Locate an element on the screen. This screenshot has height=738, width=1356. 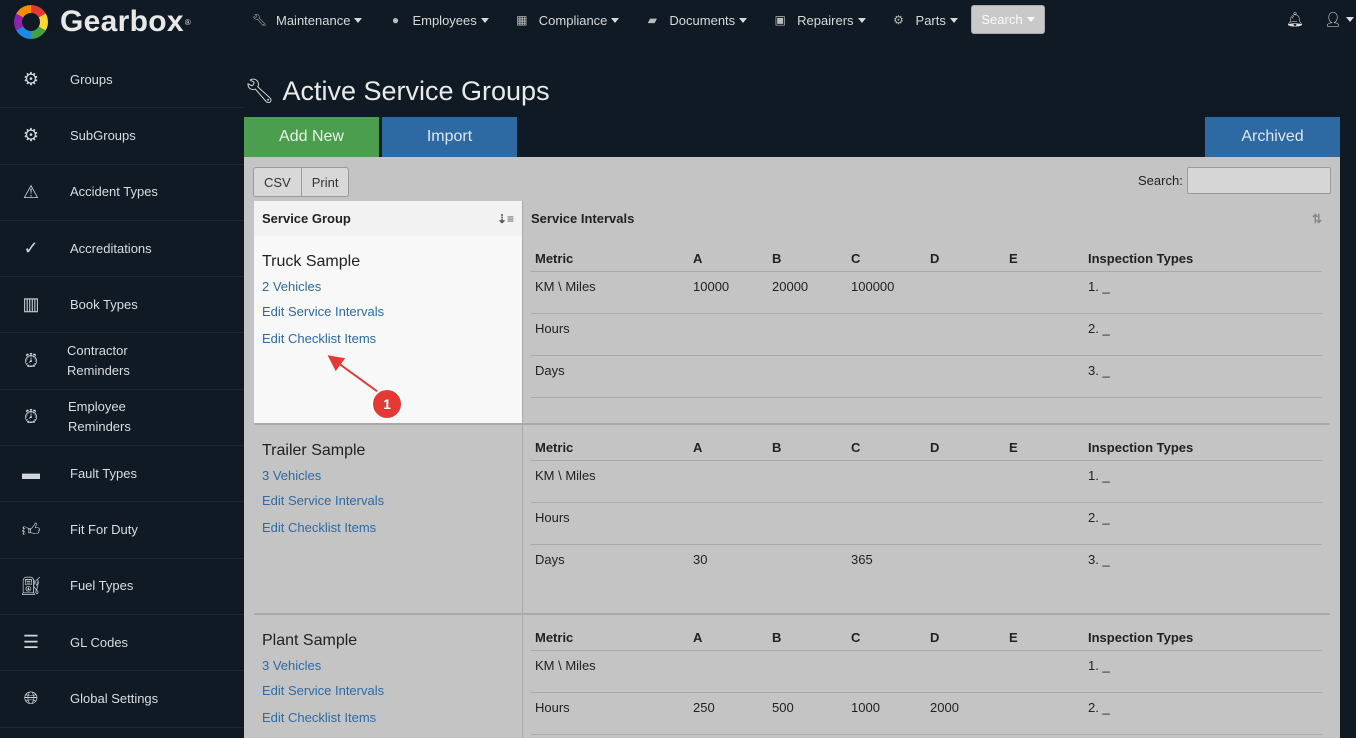
table-search-input is located at coordinates (1259, 180).